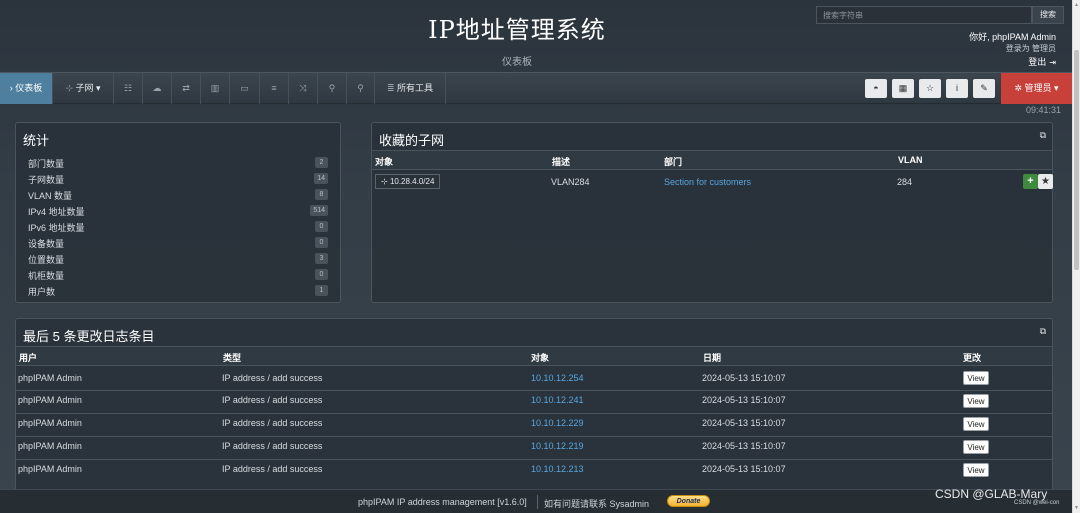 This screenshot has height=513, width=1080. What do you see at coordinates (157, 88) in the screenshot?
I see `cloud-icon: ☁` at bounding box center [157, 88].